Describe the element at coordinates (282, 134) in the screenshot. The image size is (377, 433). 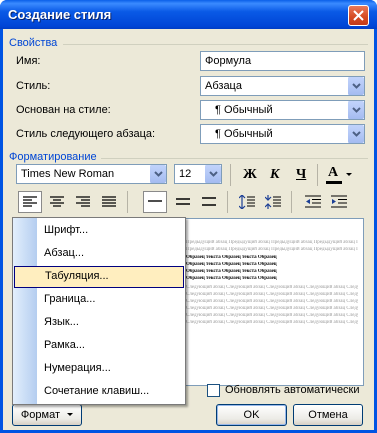
I see `next-style-select: ¶ Обычный` at that location.